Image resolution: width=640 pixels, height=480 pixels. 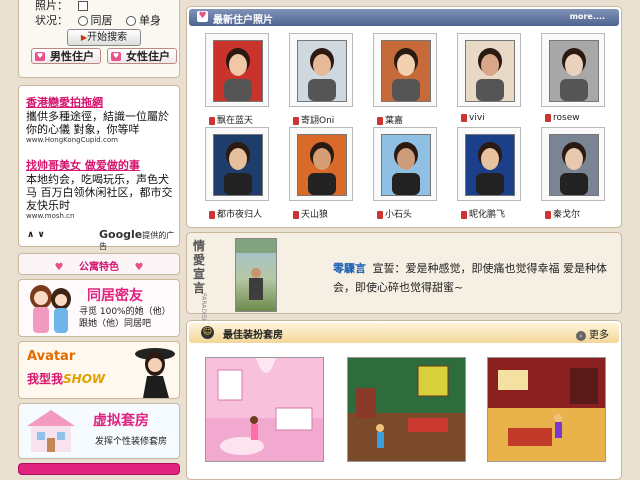 I want to click on ad-title: 香港戀愛拍拖網, so click(x=101, y=102).